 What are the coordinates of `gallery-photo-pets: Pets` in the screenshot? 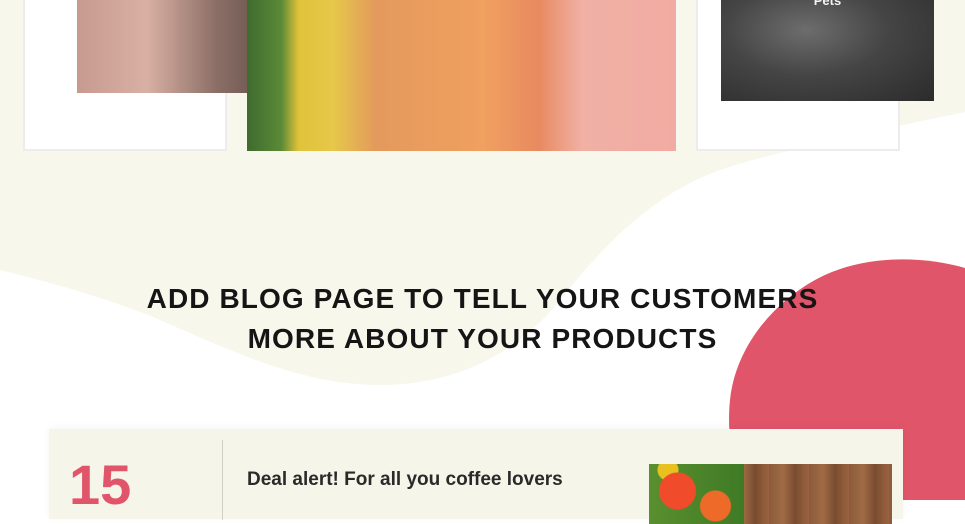 It's located at (827, 50).